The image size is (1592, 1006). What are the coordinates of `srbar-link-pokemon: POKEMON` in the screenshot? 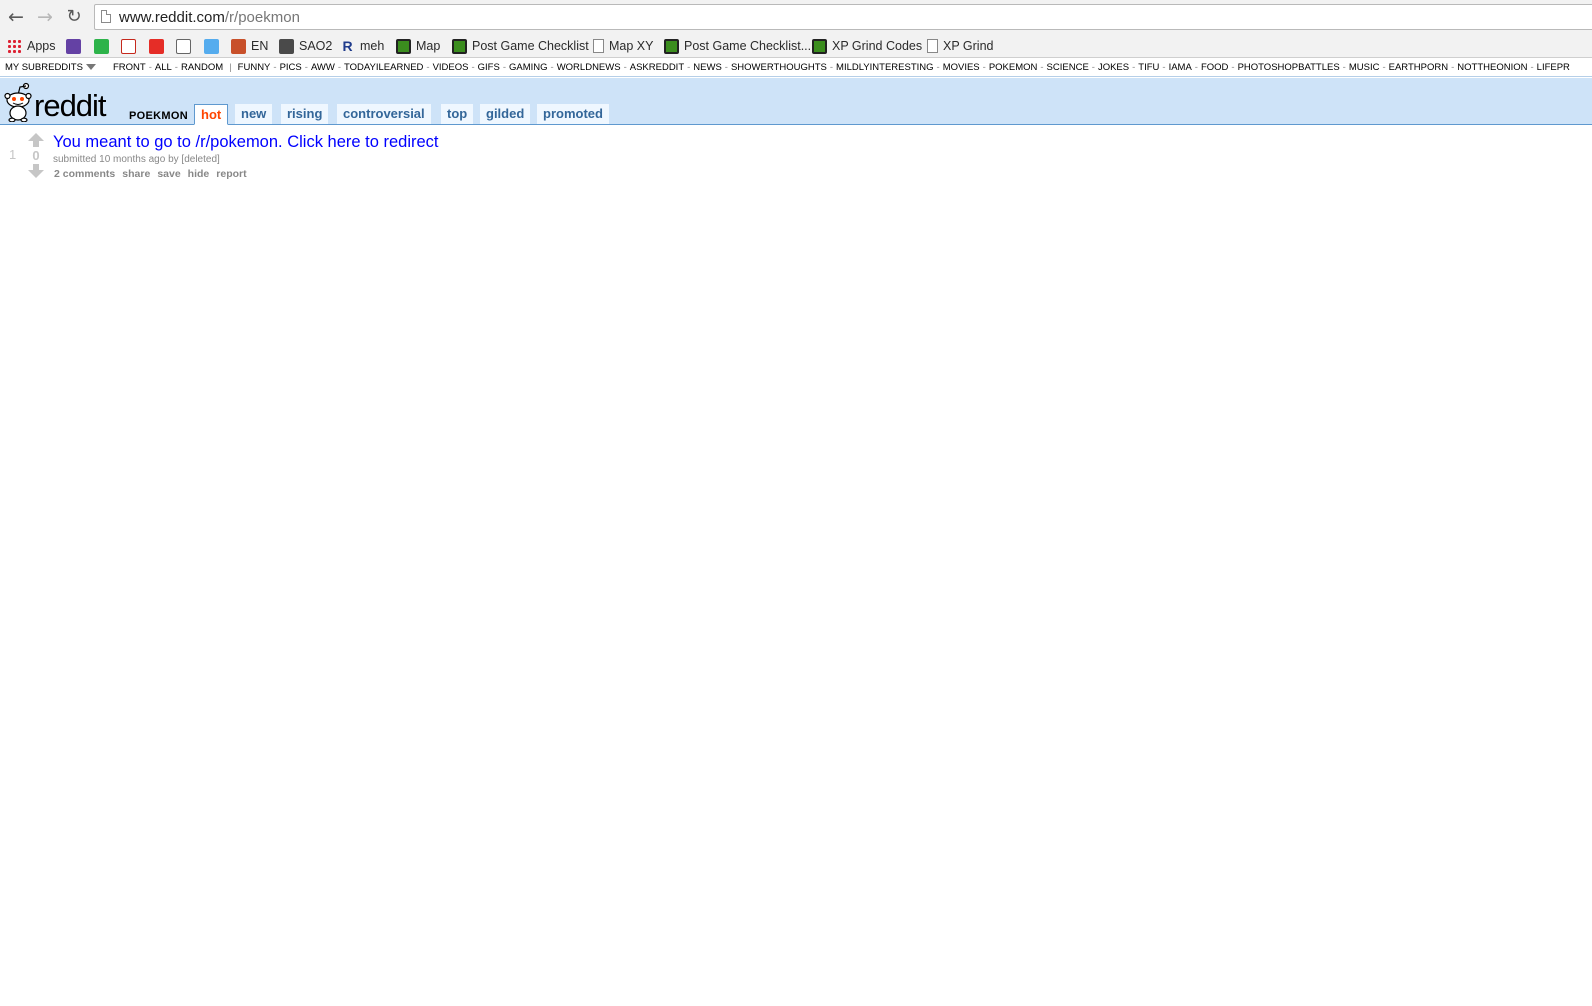 It's located at (1013, 67).